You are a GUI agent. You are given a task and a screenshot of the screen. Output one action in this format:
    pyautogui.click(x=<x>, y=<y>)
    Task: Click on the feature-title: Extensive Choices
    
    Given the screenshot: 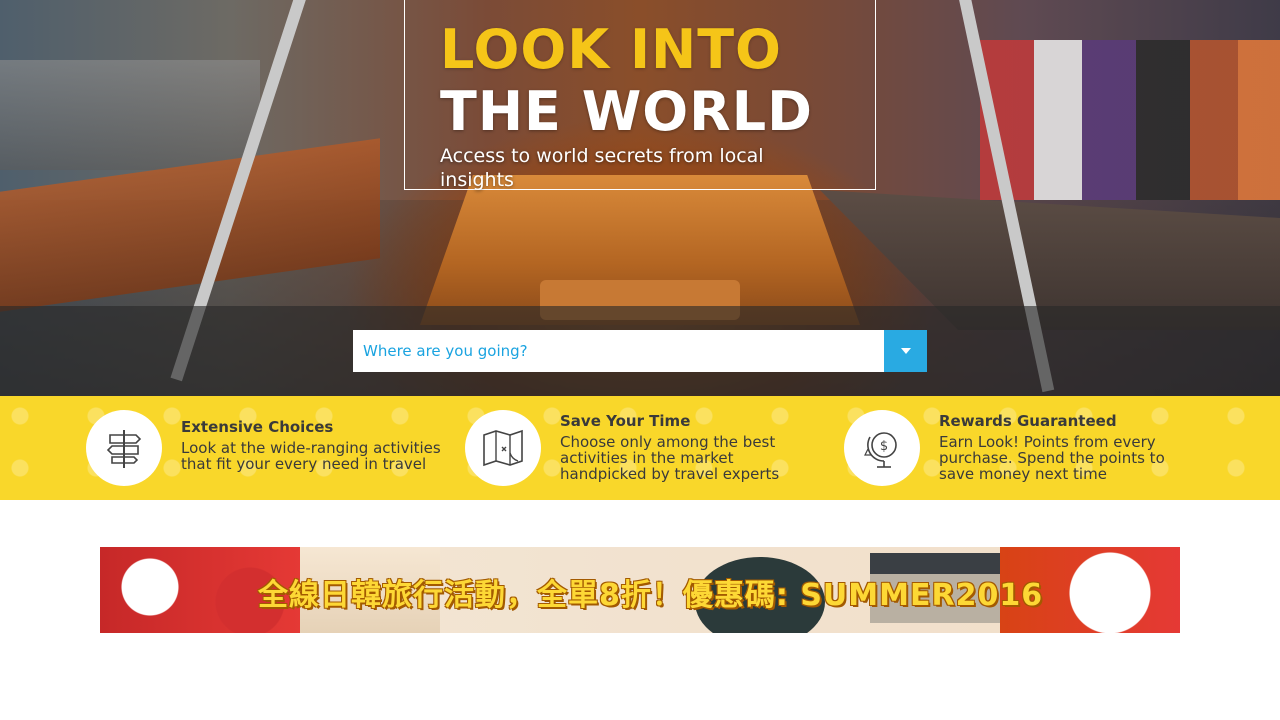 What is the action you would take?
    pyautogui.click(x=257, y=427)
    